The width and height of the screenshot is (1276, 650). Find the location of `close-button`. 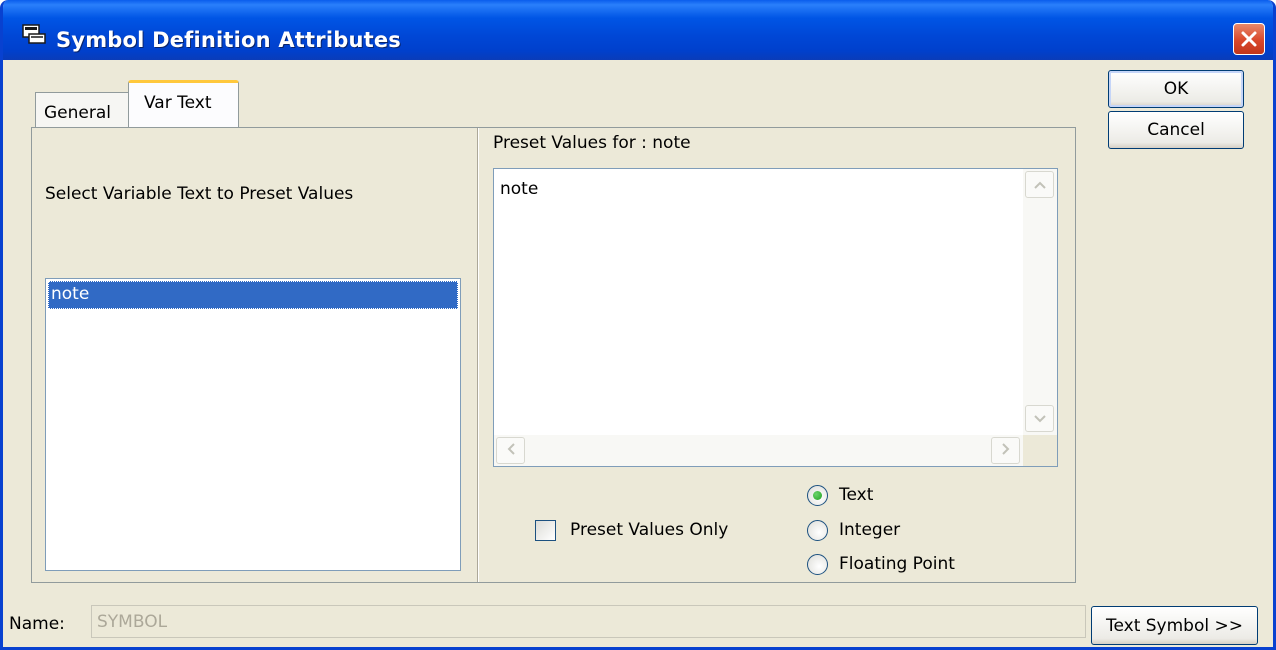

close-button is located at coordinates (1249, 39).